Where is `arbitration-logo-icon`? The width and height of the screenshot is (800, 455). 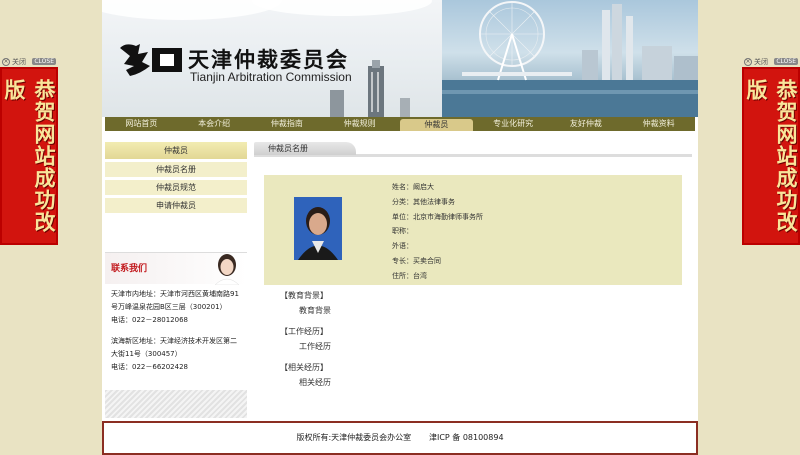
arbitration-logo-icon is located at coordinates (151, 60).